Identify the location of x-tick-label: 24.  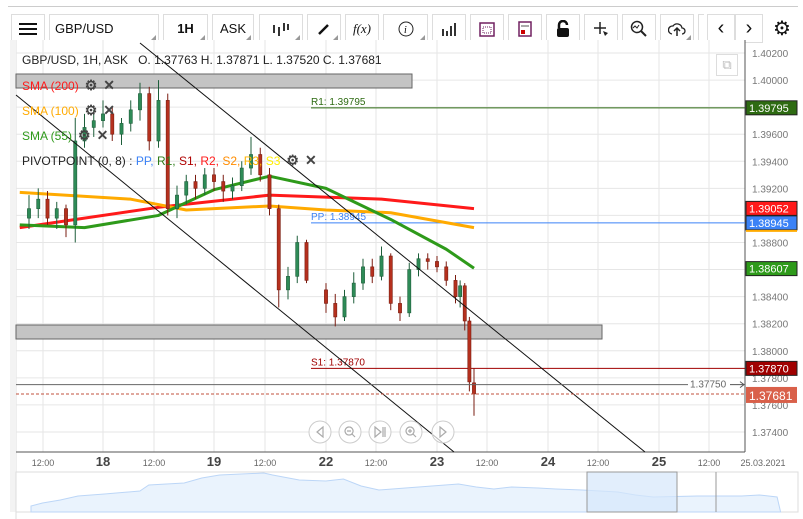
(548, 461).